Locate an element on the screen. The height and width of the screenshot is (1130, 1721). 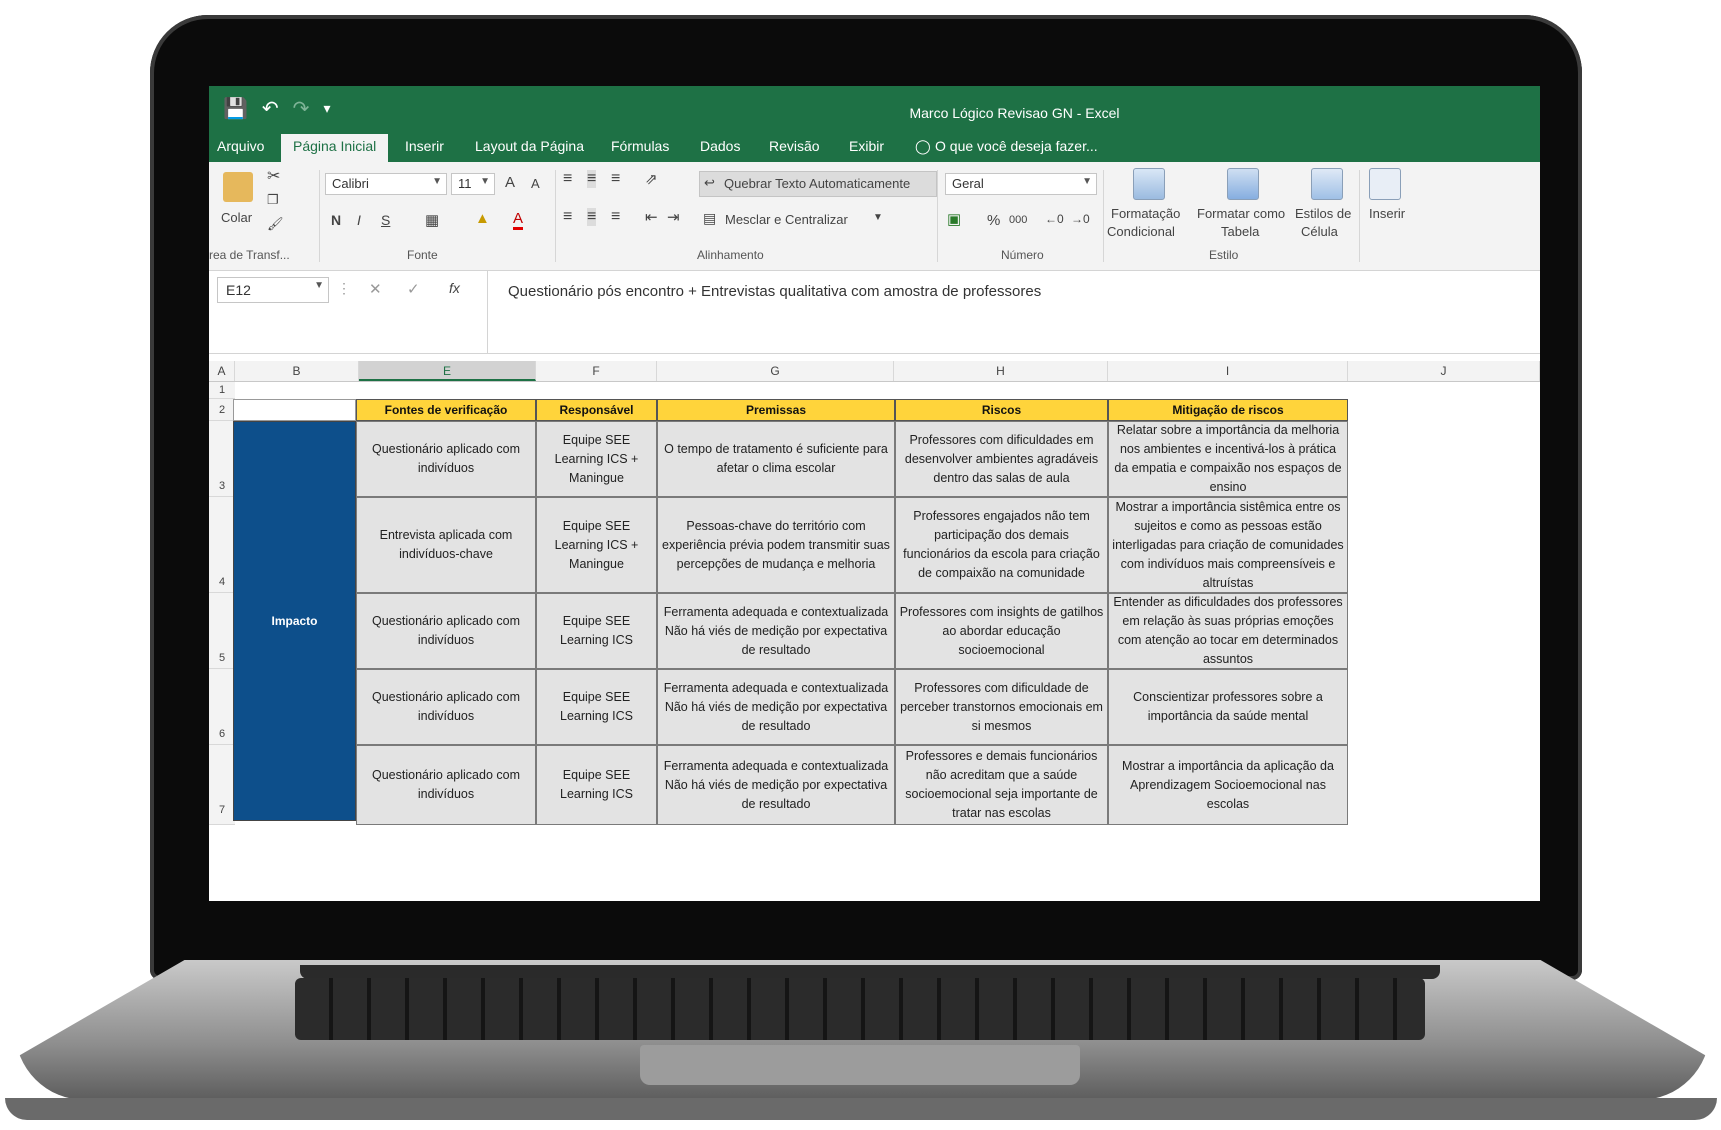
paste-button: Colar is located at coordinates (236, 217).